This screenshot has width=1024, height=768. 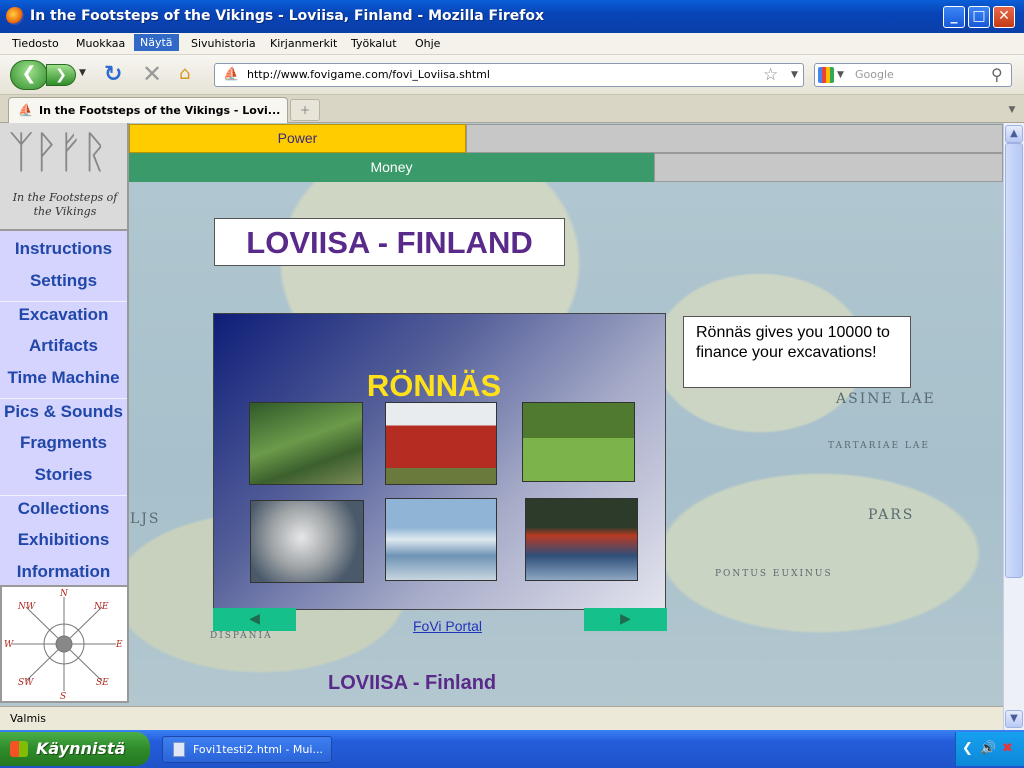 I want to click on next-arrow-button: ▶, so click(x=625, y=619).